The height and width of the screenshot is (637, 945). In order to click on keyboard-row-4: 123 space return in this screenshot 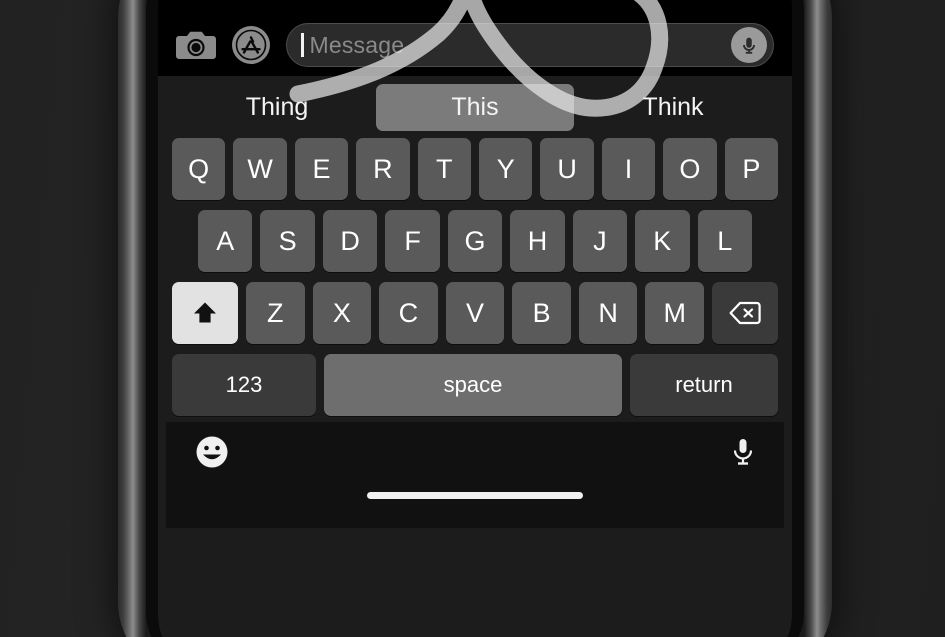, I will do `click(475, 385)`.